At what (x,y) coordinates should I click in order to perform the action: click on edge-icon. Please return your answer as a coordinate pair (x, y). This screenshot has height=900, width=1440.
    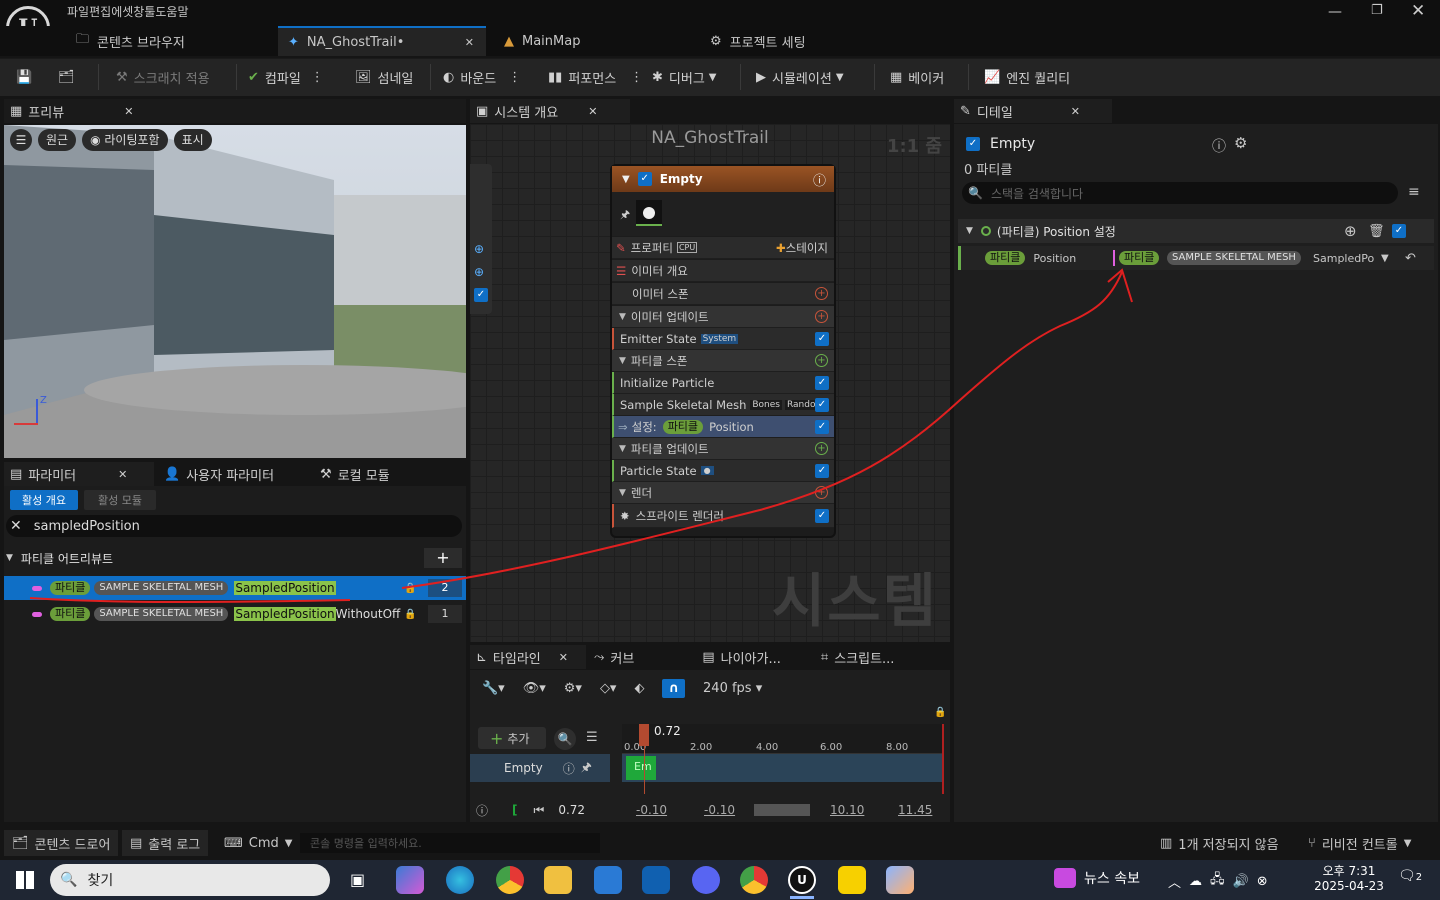
    Looking at the image, I should click on (460, 880).